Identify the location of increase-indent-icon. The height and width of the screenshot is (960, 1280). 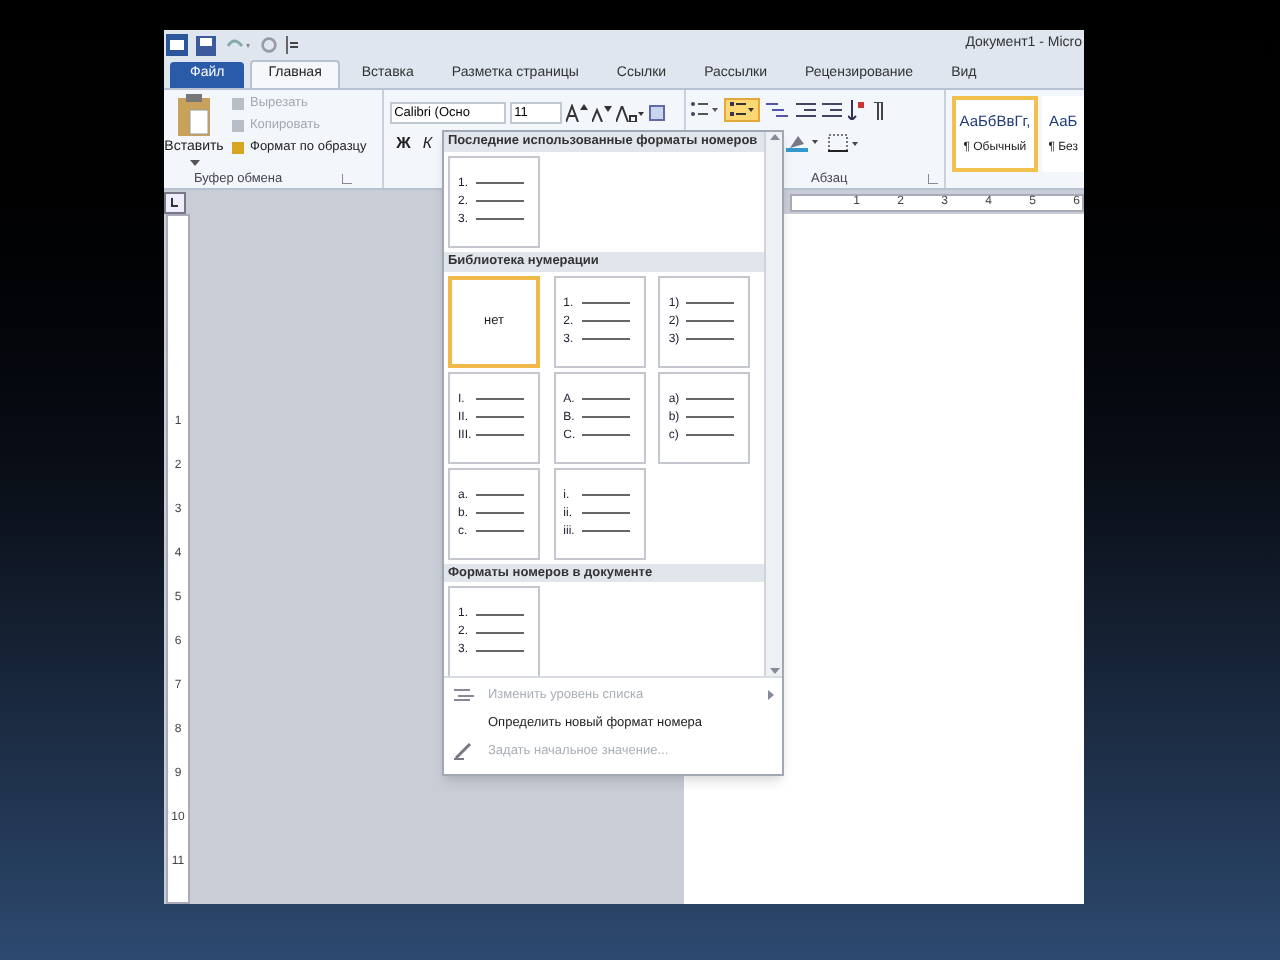
(832, 110).